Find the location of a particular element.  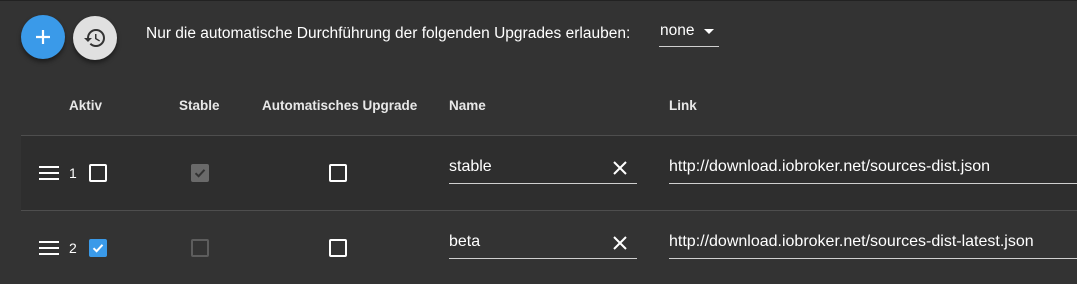

header-stable: Stable is located at coordinates (199, 105).